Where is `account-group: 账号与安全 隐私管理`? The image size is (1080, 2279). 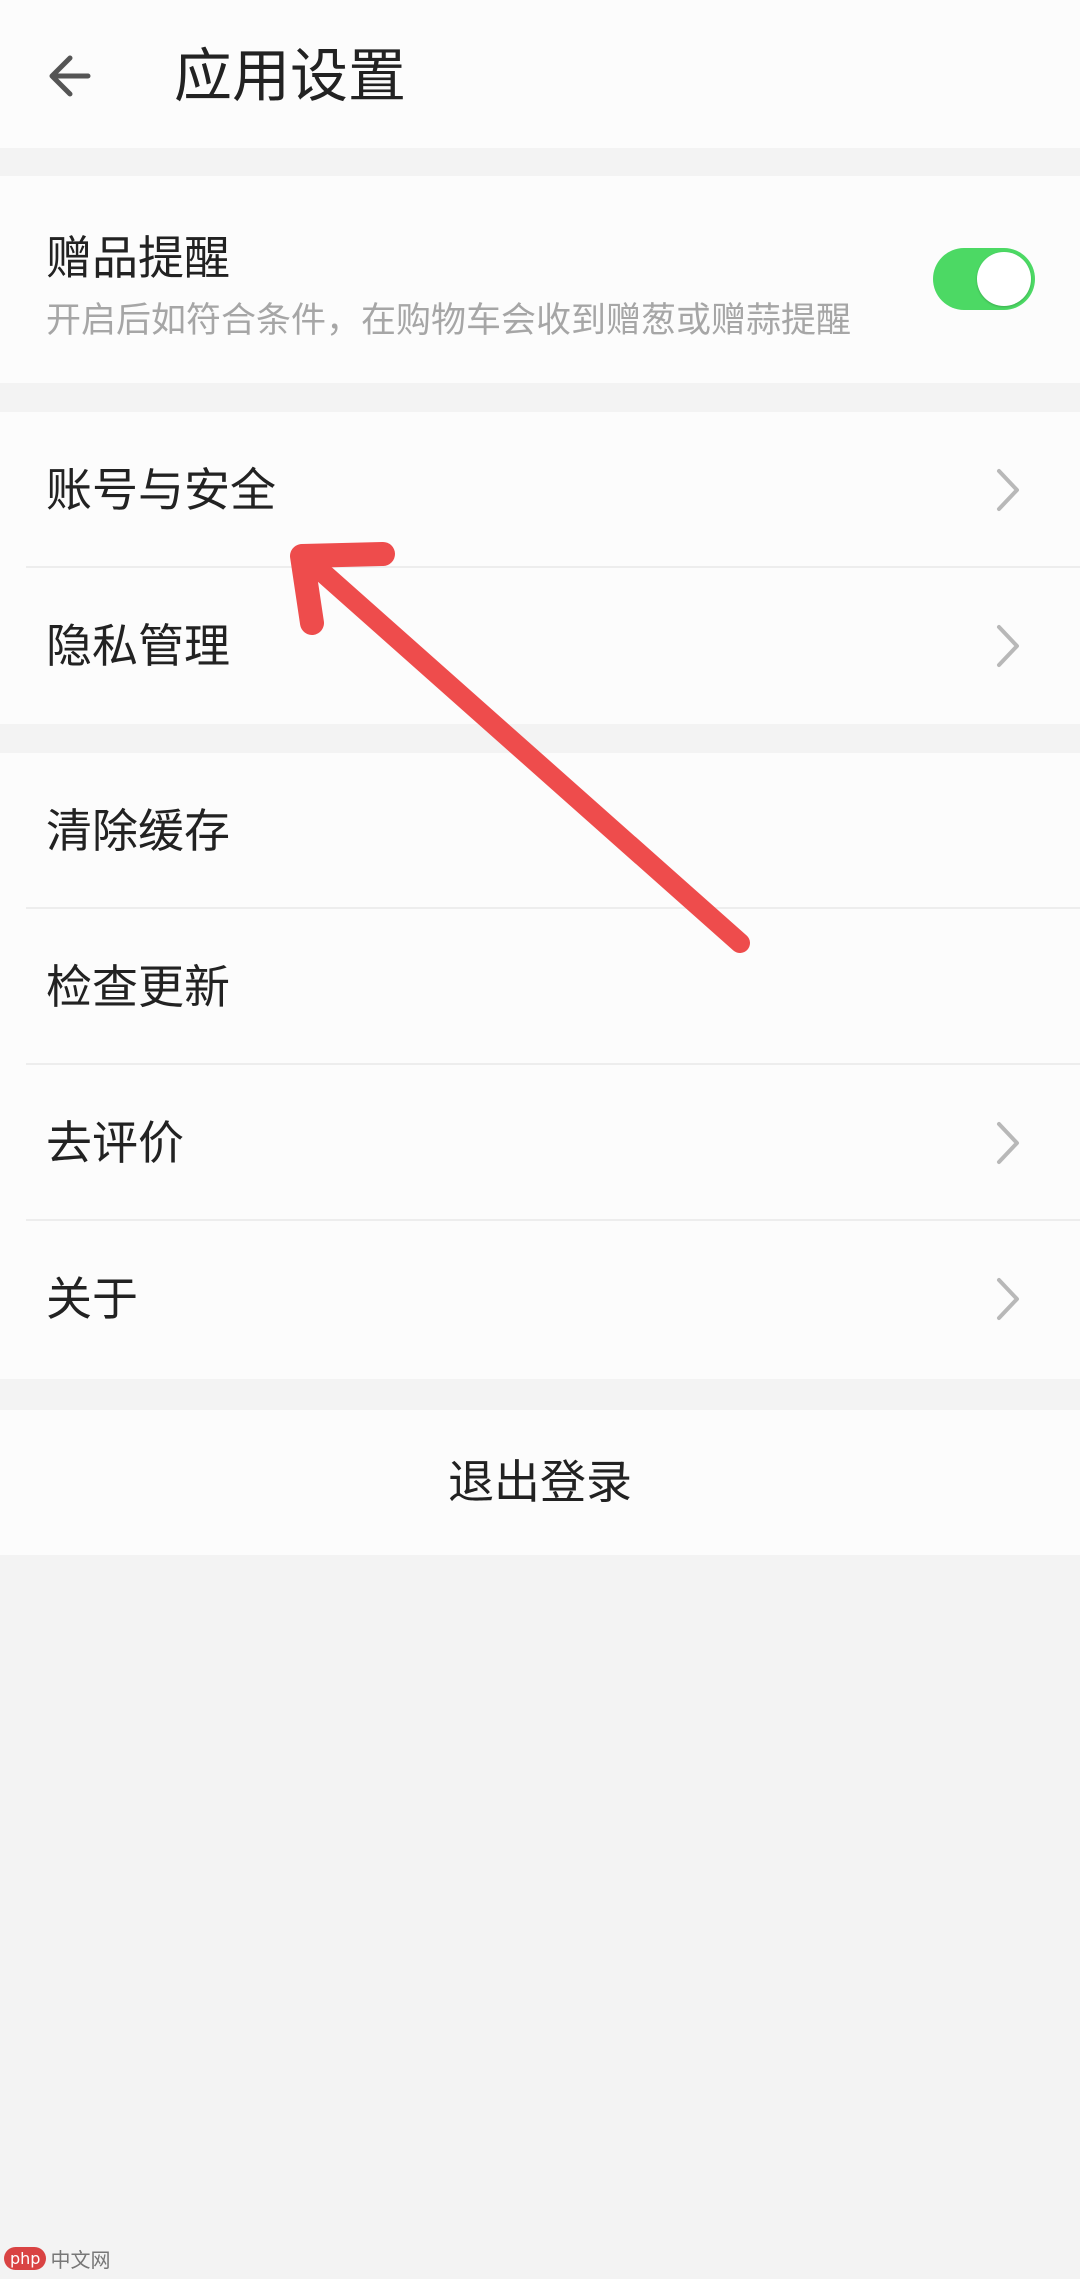
account-group: 账号与安全 隐私管理 is located at coordinates (540, 568).